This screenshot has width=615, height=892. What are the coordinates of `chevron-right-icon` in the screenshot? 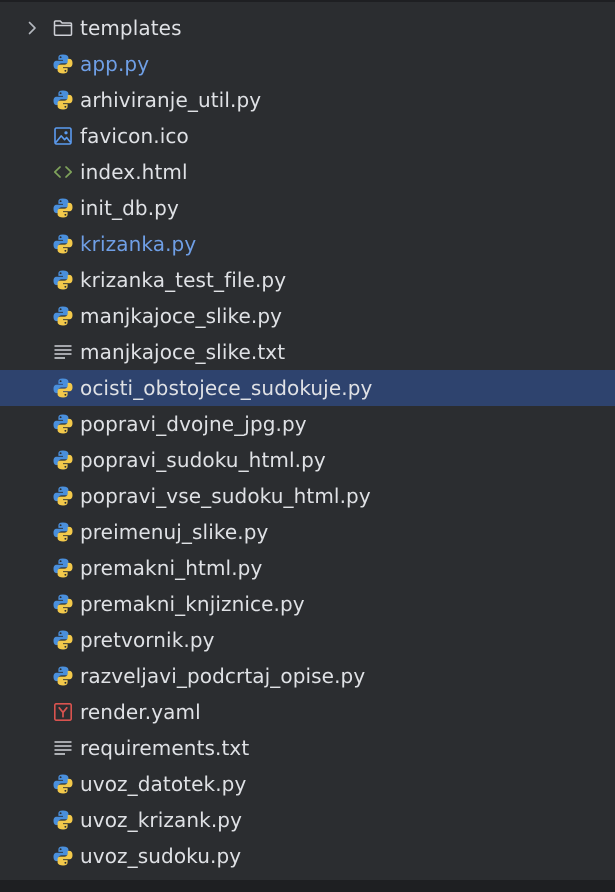 It's located at (32, 28).